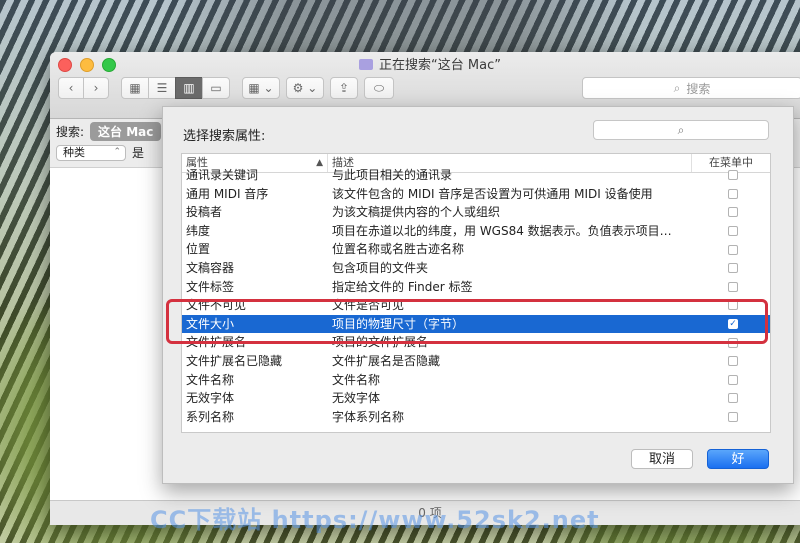  What do you see at coordinates (216, 305) in the screenshot?
I see `attribute-name: 文件不可见` at bounding box center [216, 305].